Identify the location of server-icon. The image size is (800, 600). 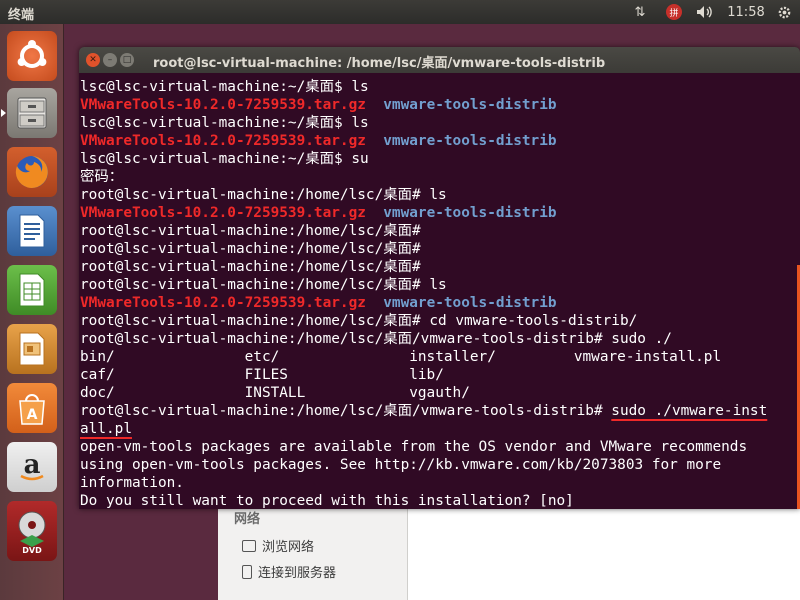
(247, 571).